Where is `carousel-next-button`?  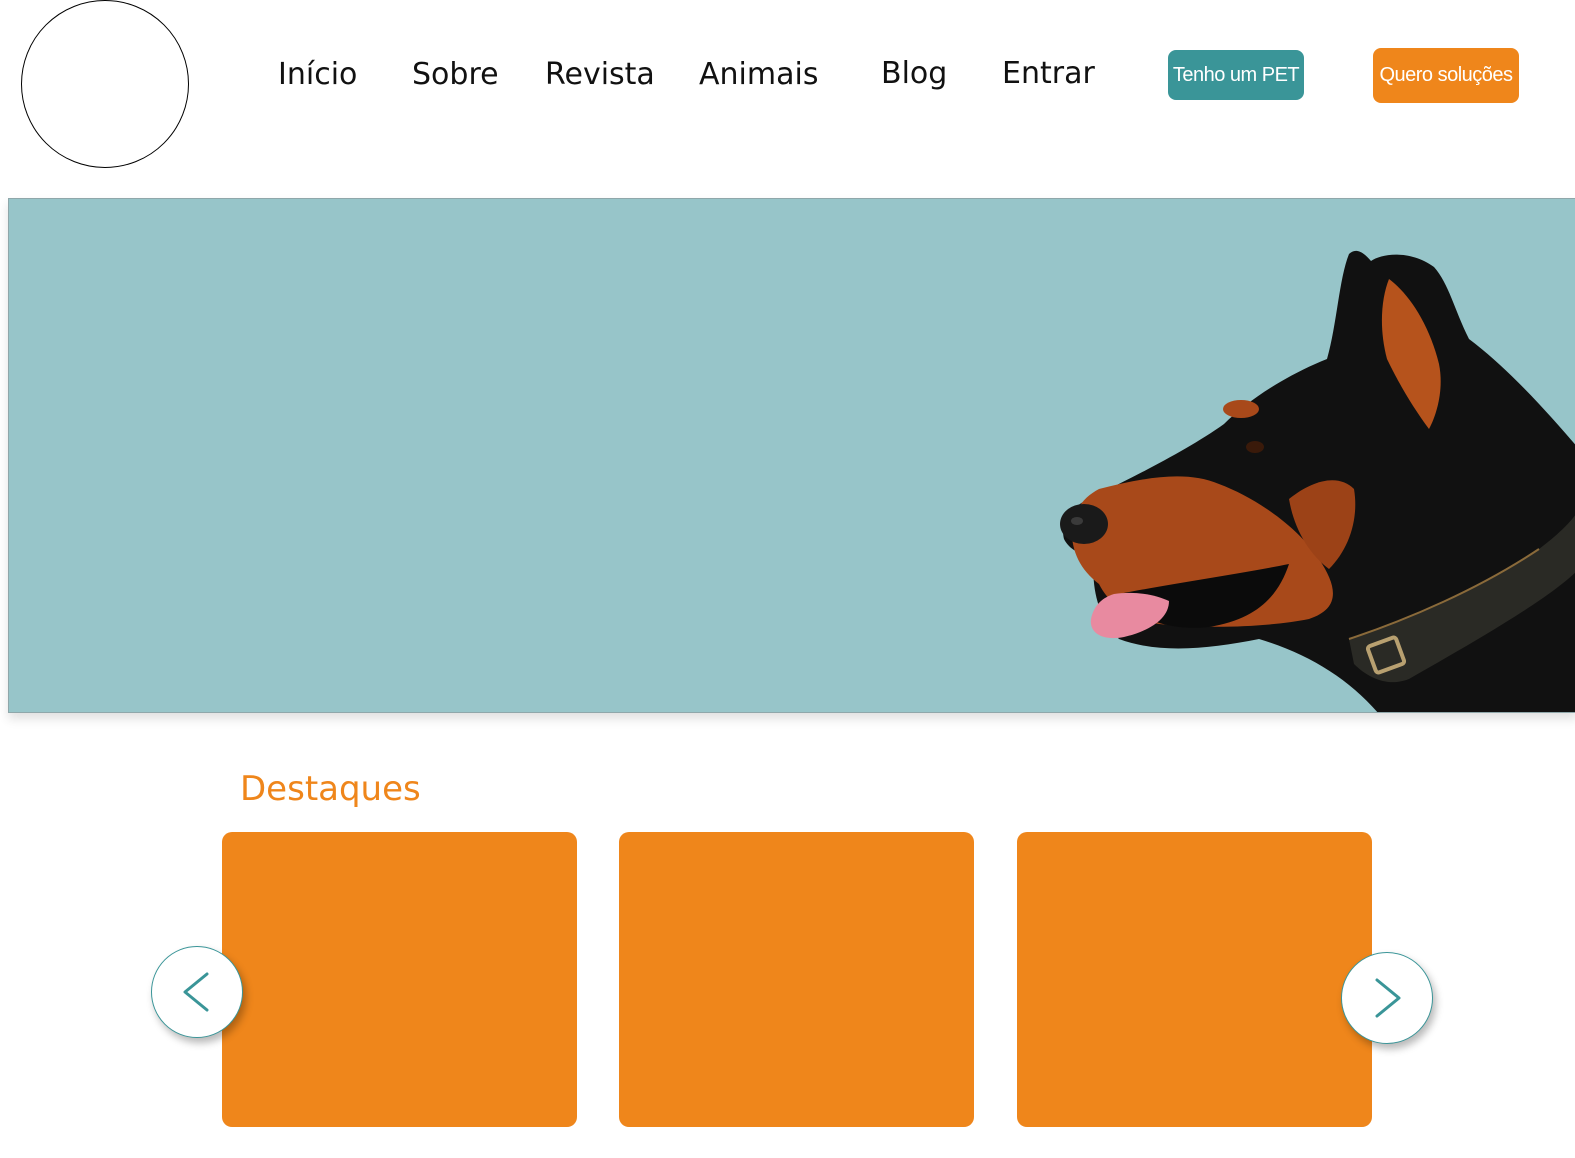 carousel-next-button is located at coordinates (1387, 998).